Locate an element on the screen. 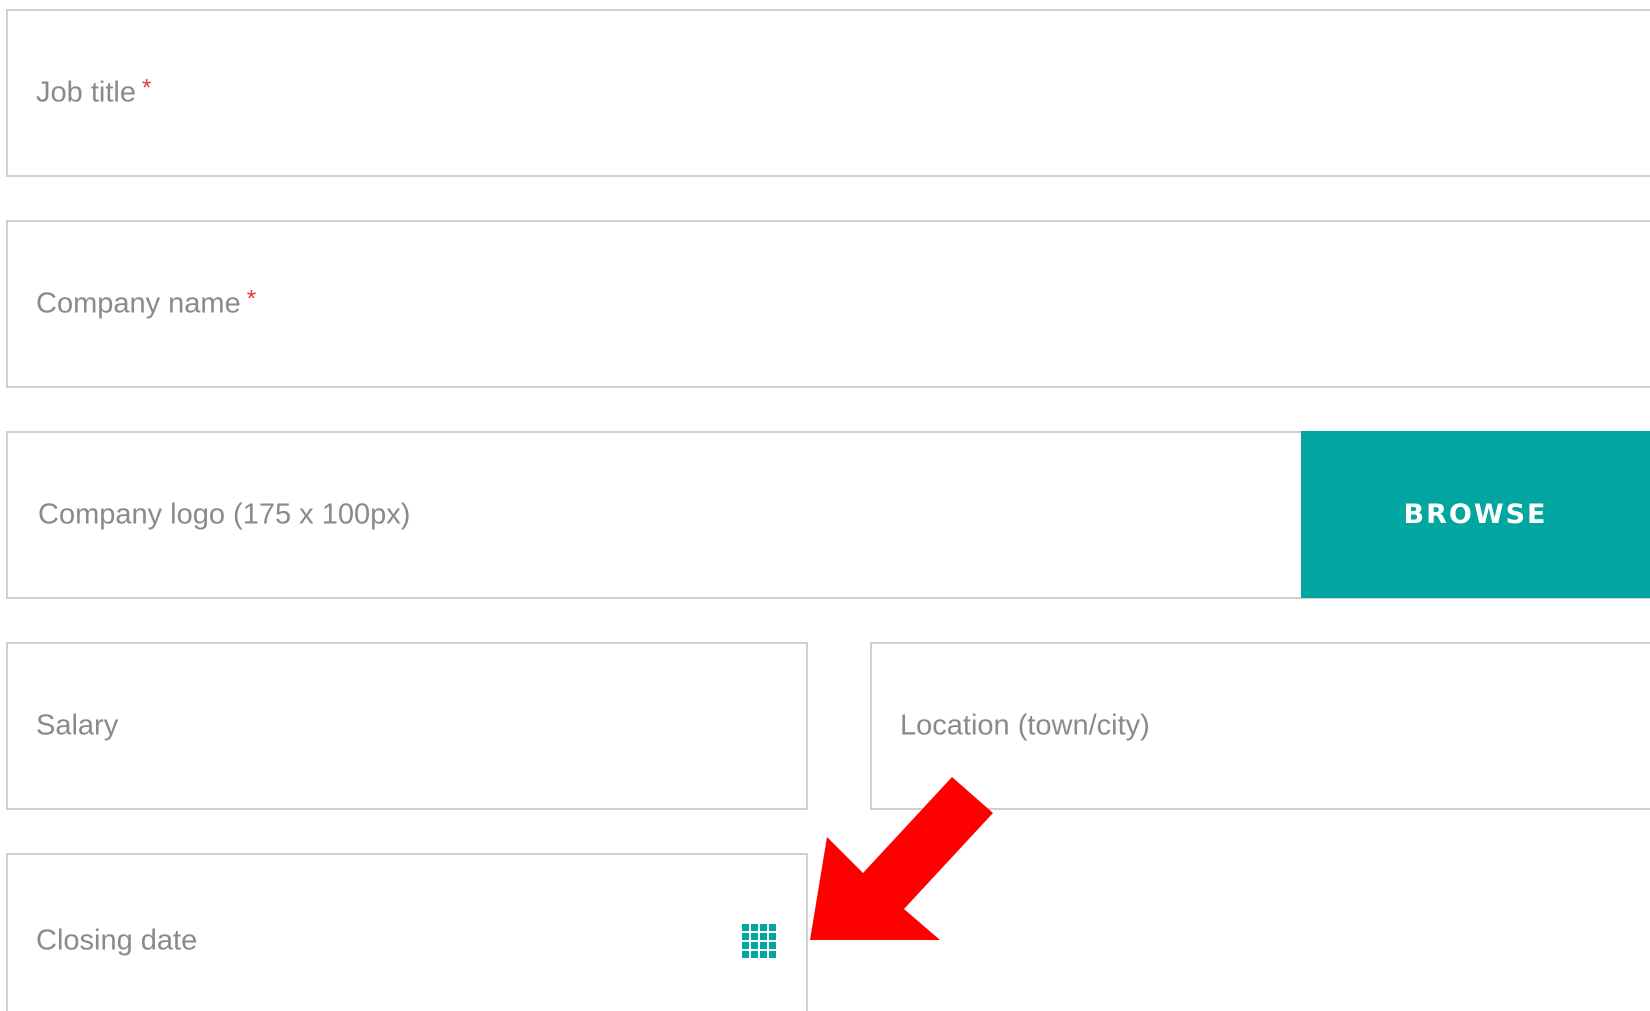 The width and height of the screenshot is (1650, 1011). annotation-arrow-icon is located at coordinates (901, 858).